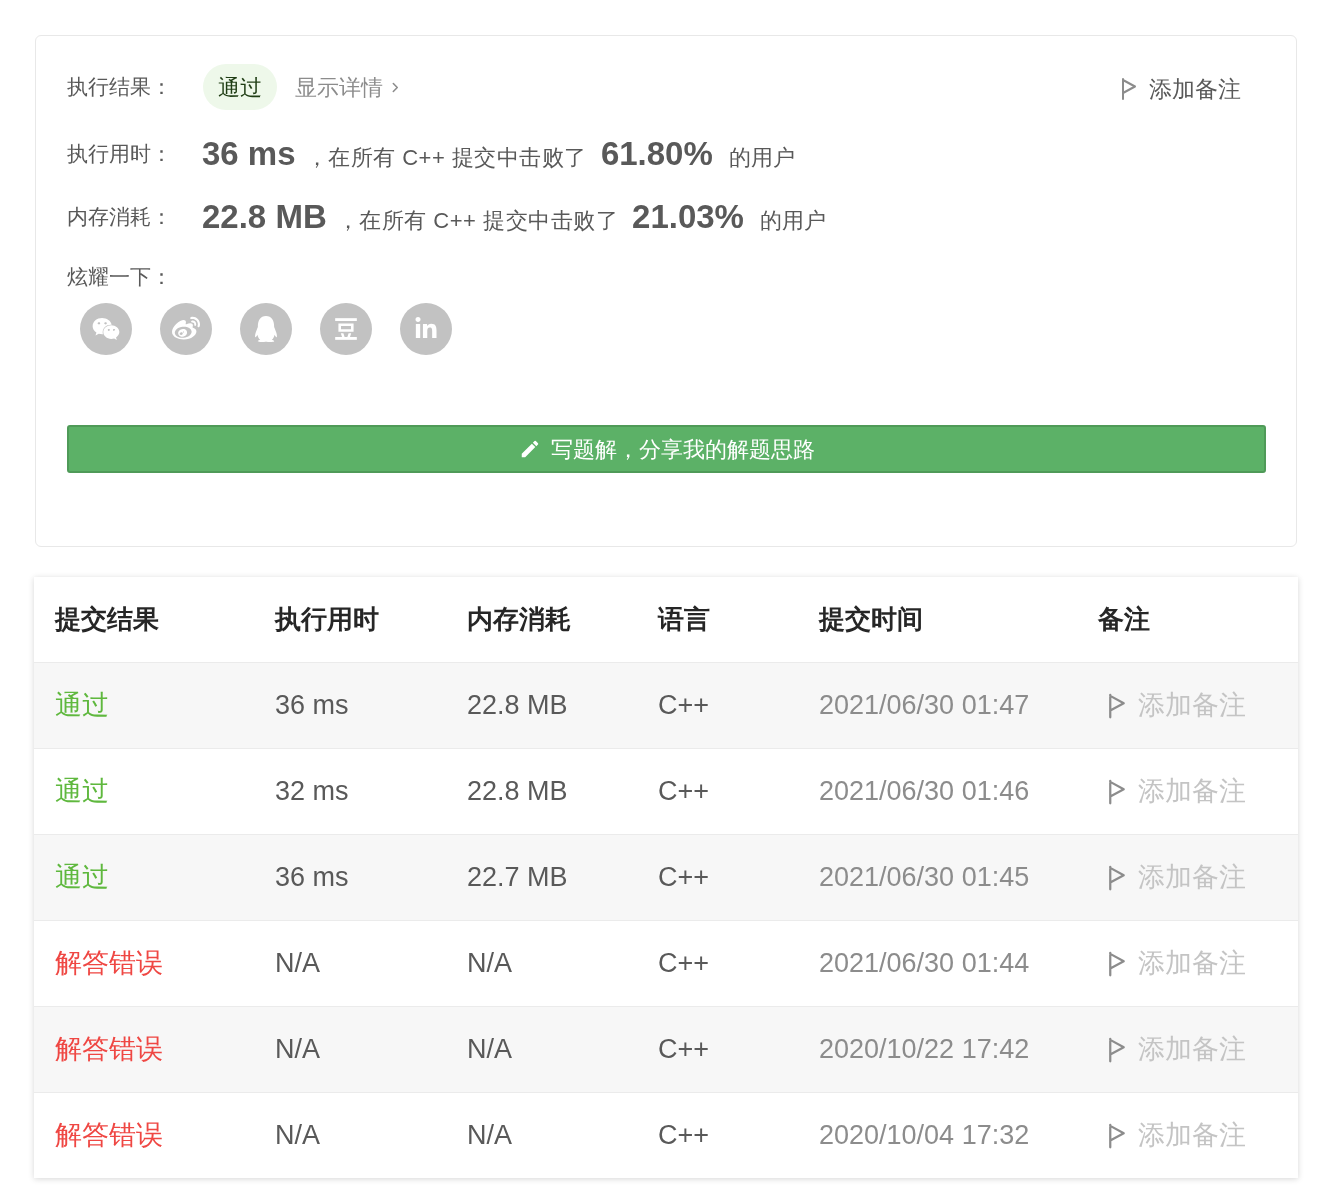  What do you see at coordinates (924, 1050) in the screenshot?
I see `submit-time-cell-text: 2020/10/22 17:42` at bounding box center [924, 1050].